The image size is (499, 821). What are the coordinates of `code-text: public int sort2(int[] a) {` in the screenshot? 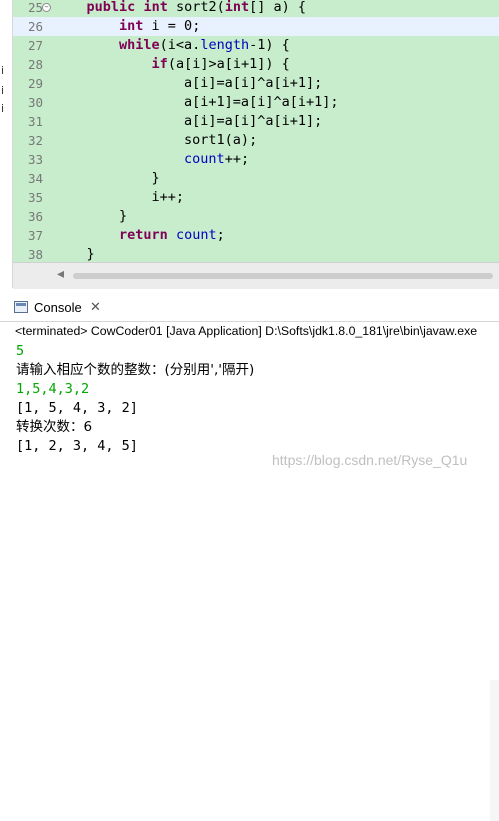 It's located at (180, 8).